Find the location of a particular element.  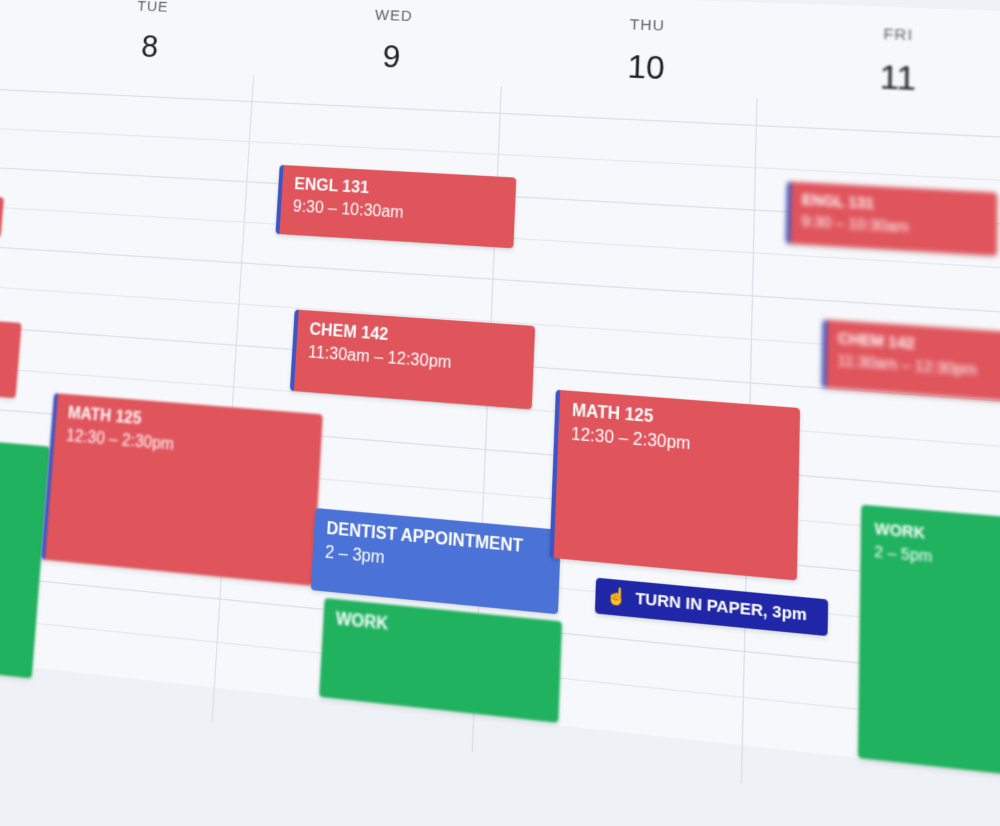

day-divider is located at coordinates (233, 399).